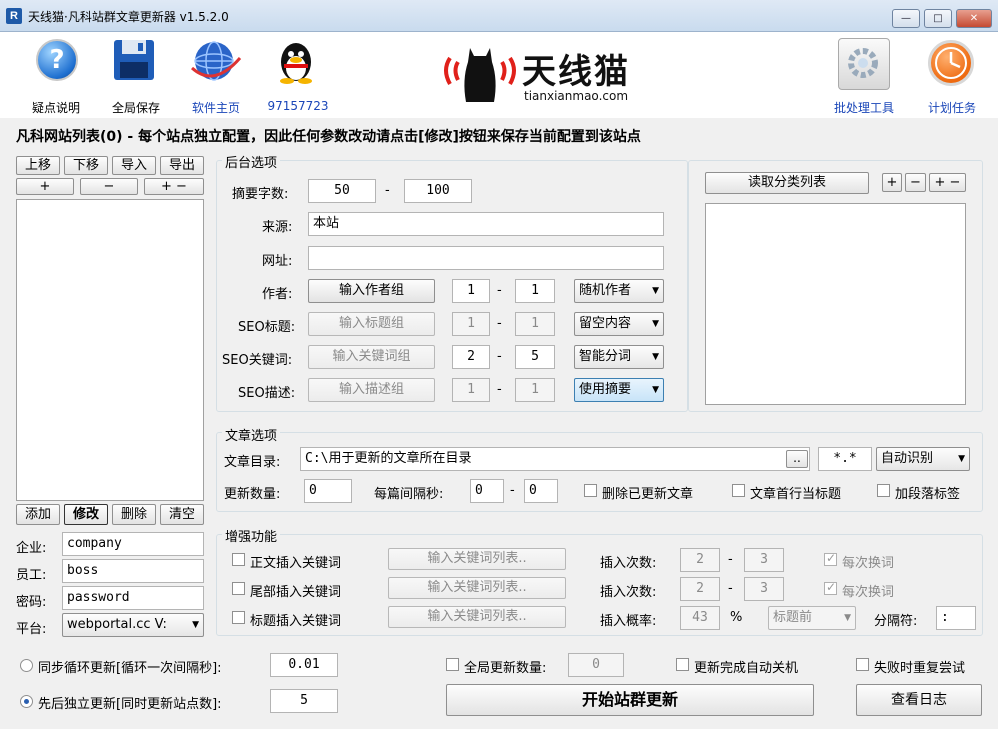 Image resolution: width=998 pixels, height=729 pixels. Describe the element at coordinates (619, 390) in the screenshot. I see `seo-description-mode-select: 使用摘要 ▼` at that location.